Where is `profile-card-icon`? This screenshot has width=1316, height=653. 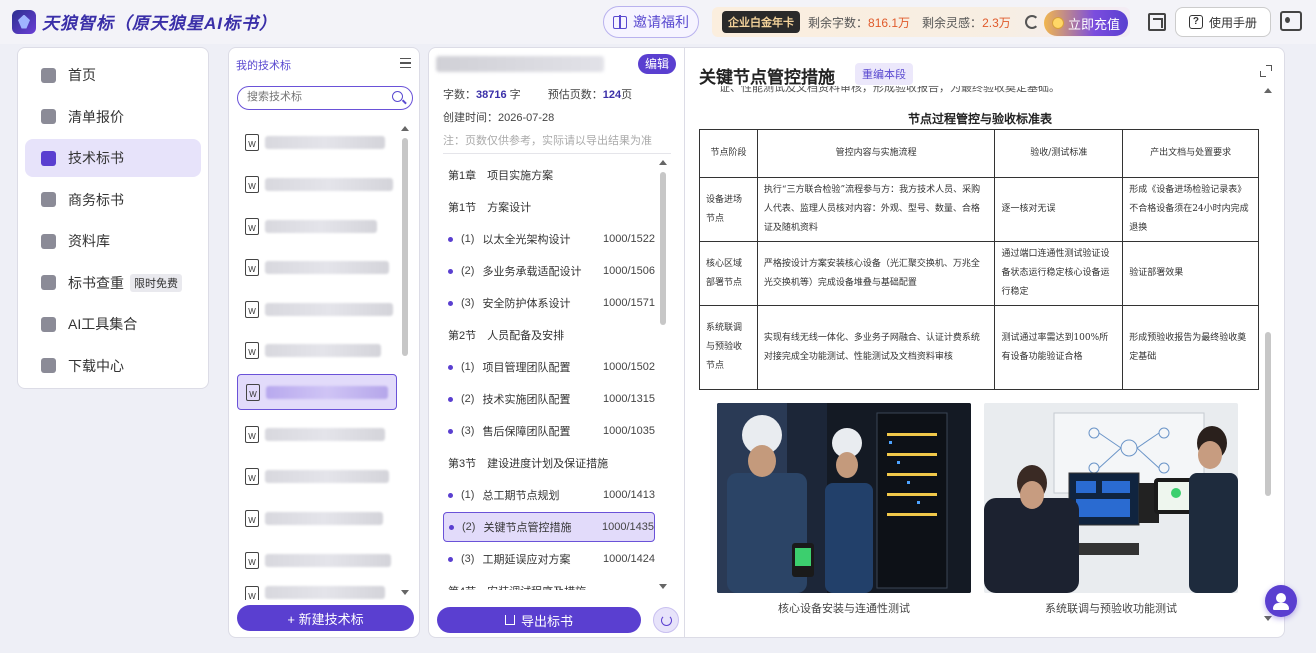 profile-card-icon is located at coordinates (1291, 21).